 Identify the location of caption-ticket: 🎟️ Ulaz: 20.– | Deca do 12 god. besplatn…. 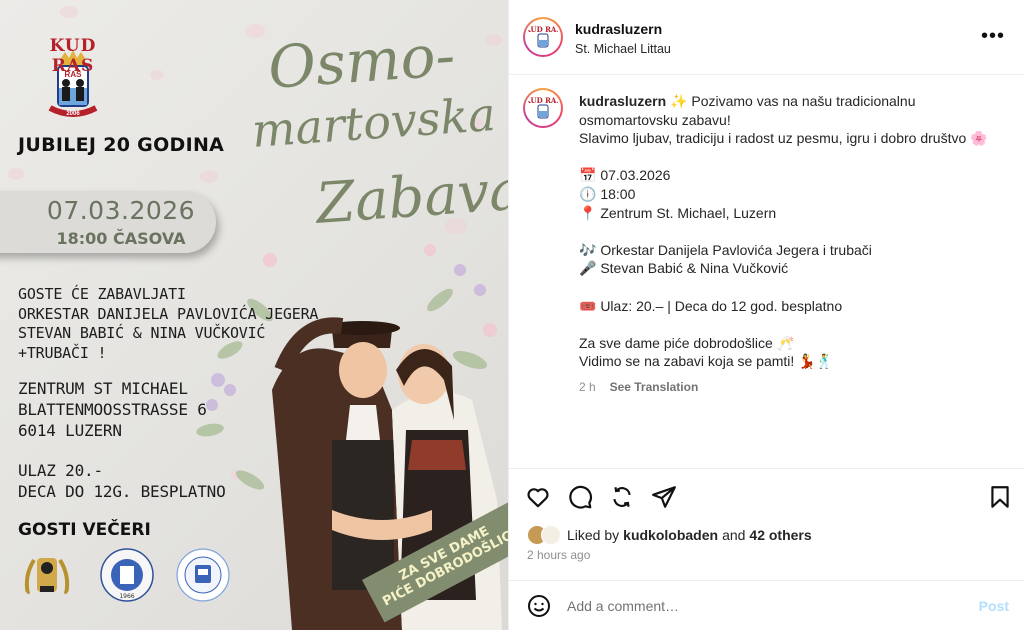
(711, 305).